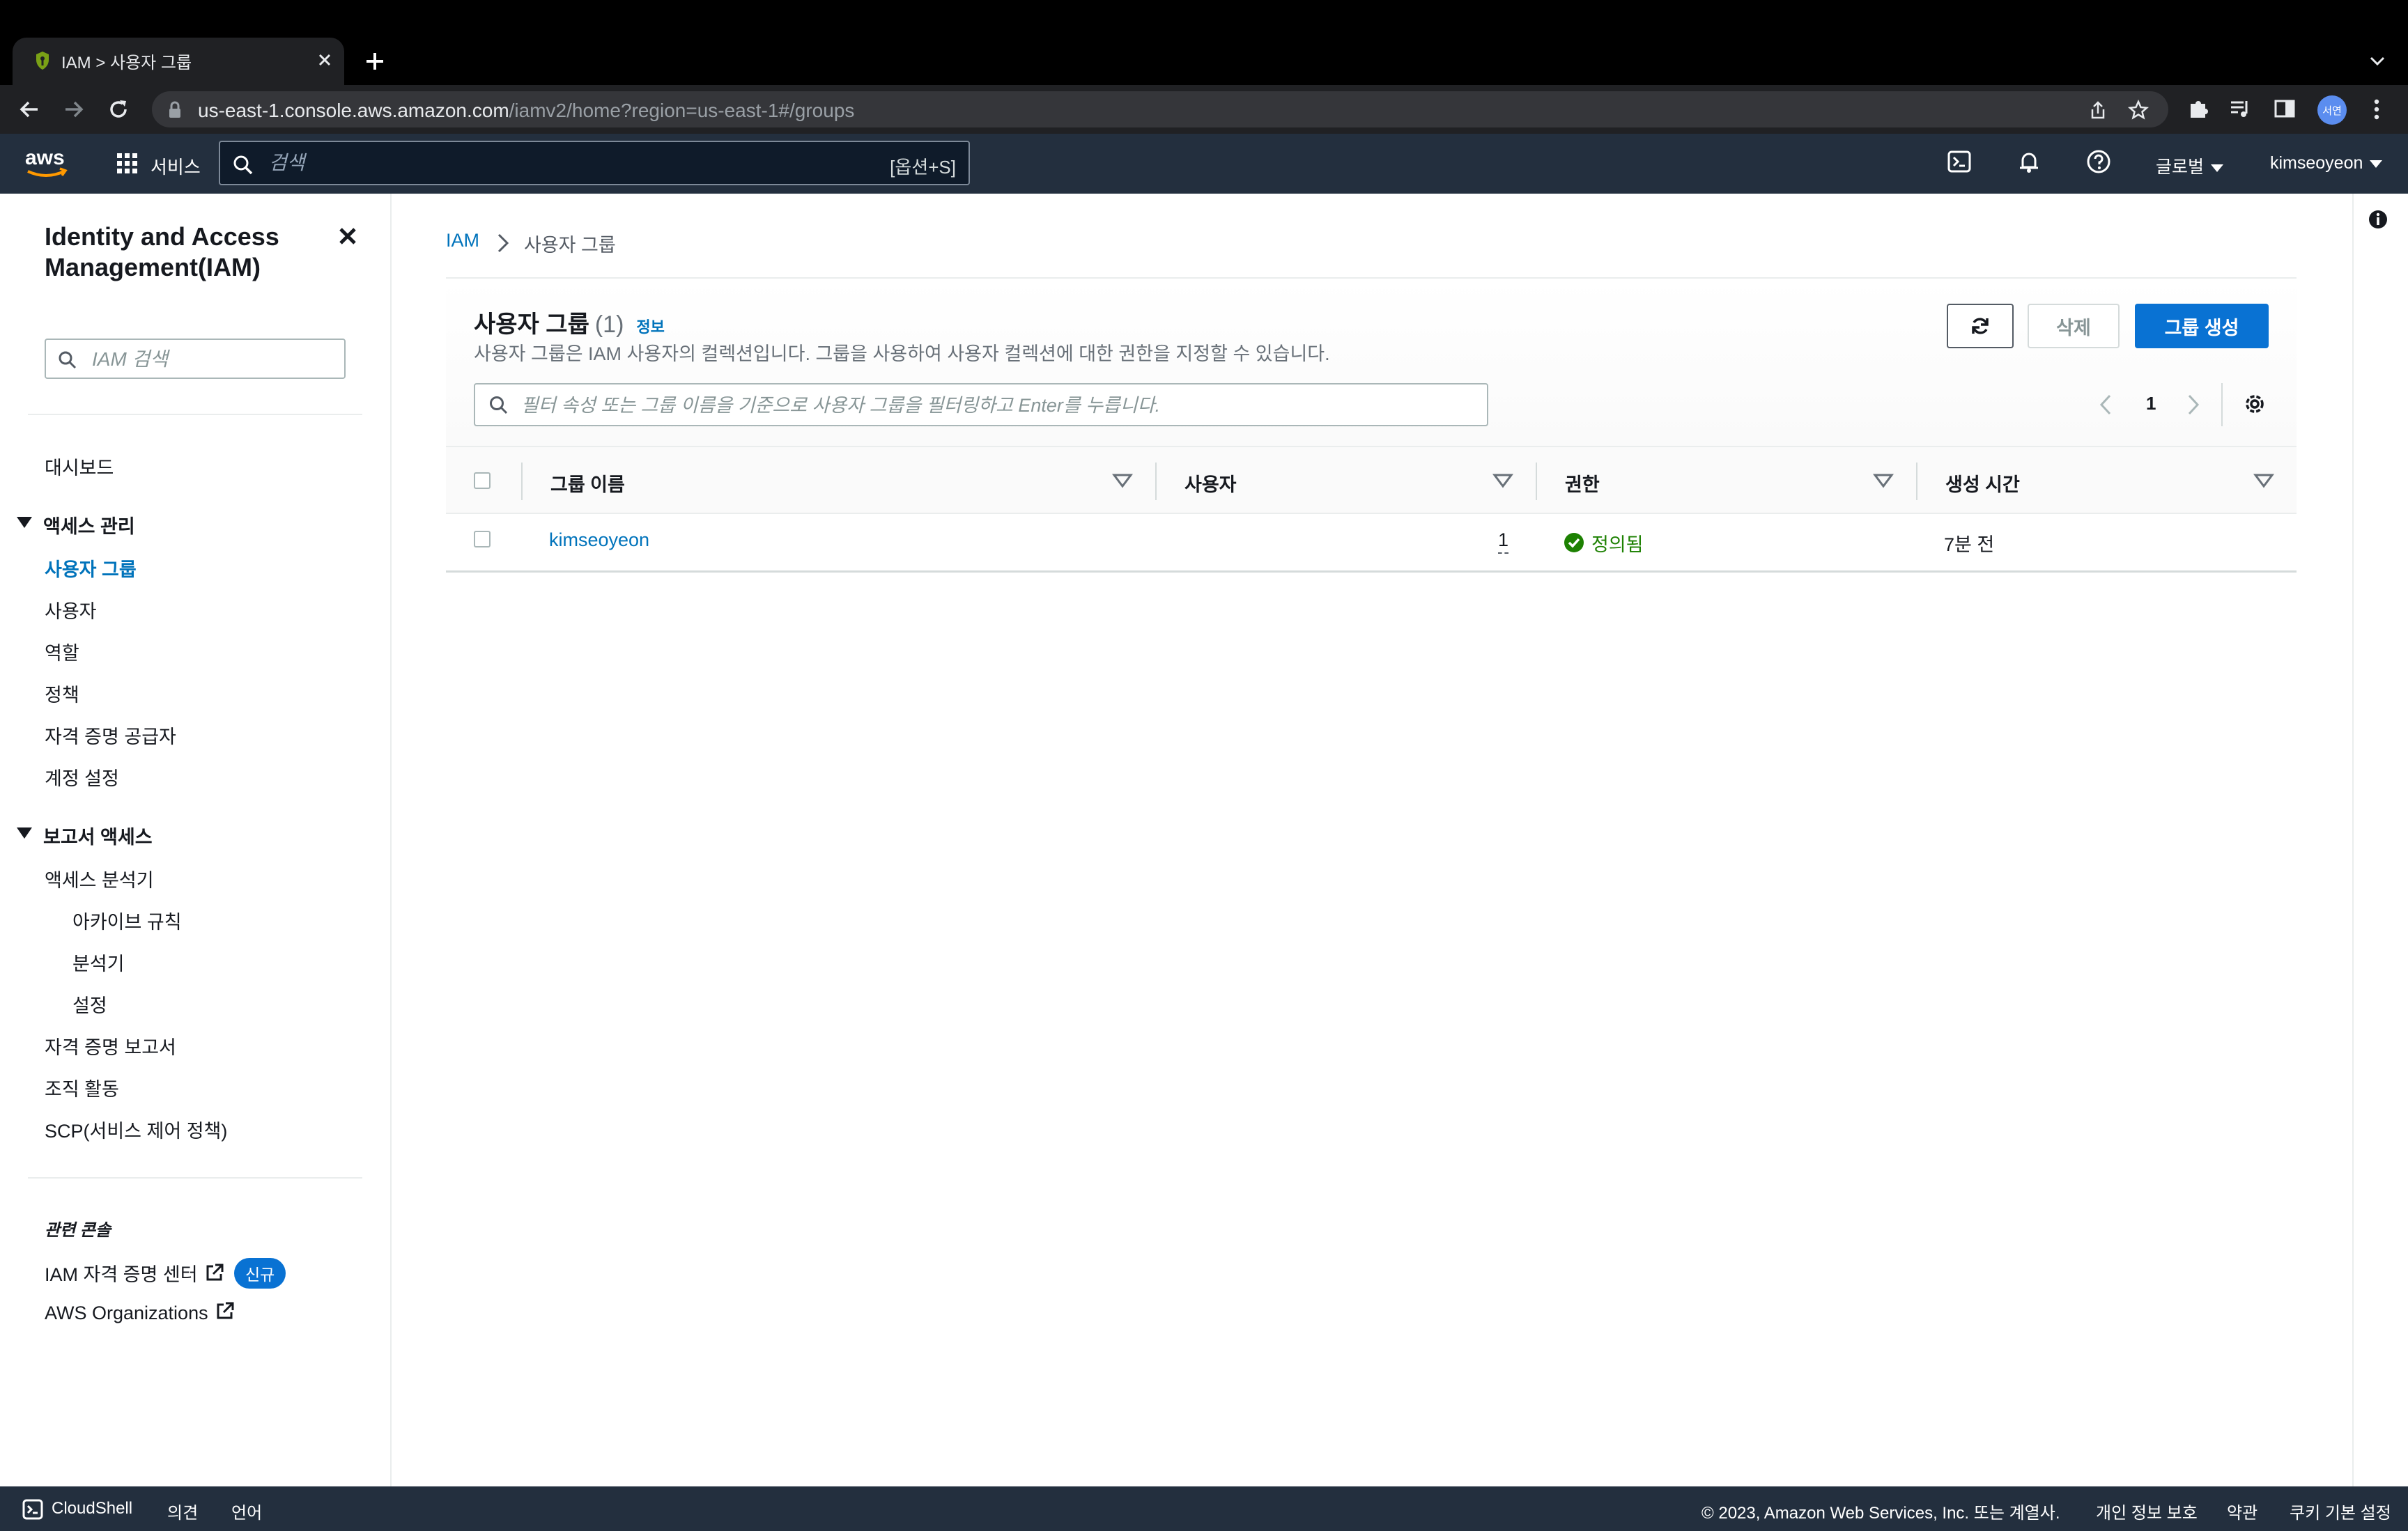 The width and height of the screenshot is (2408, 1531). I want to click on browser-tab: IAM > 사용자 그룹, so click(179, 61).